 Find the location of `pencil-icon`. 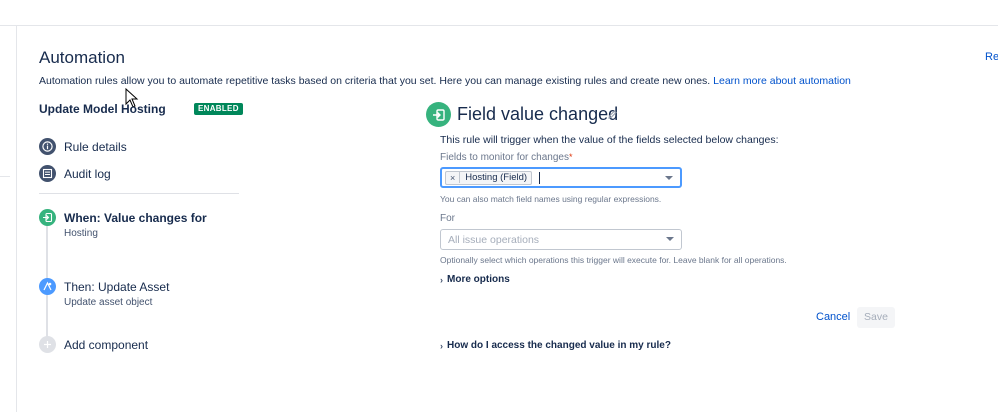

pencil-icon is located at coordinates (612, 114).